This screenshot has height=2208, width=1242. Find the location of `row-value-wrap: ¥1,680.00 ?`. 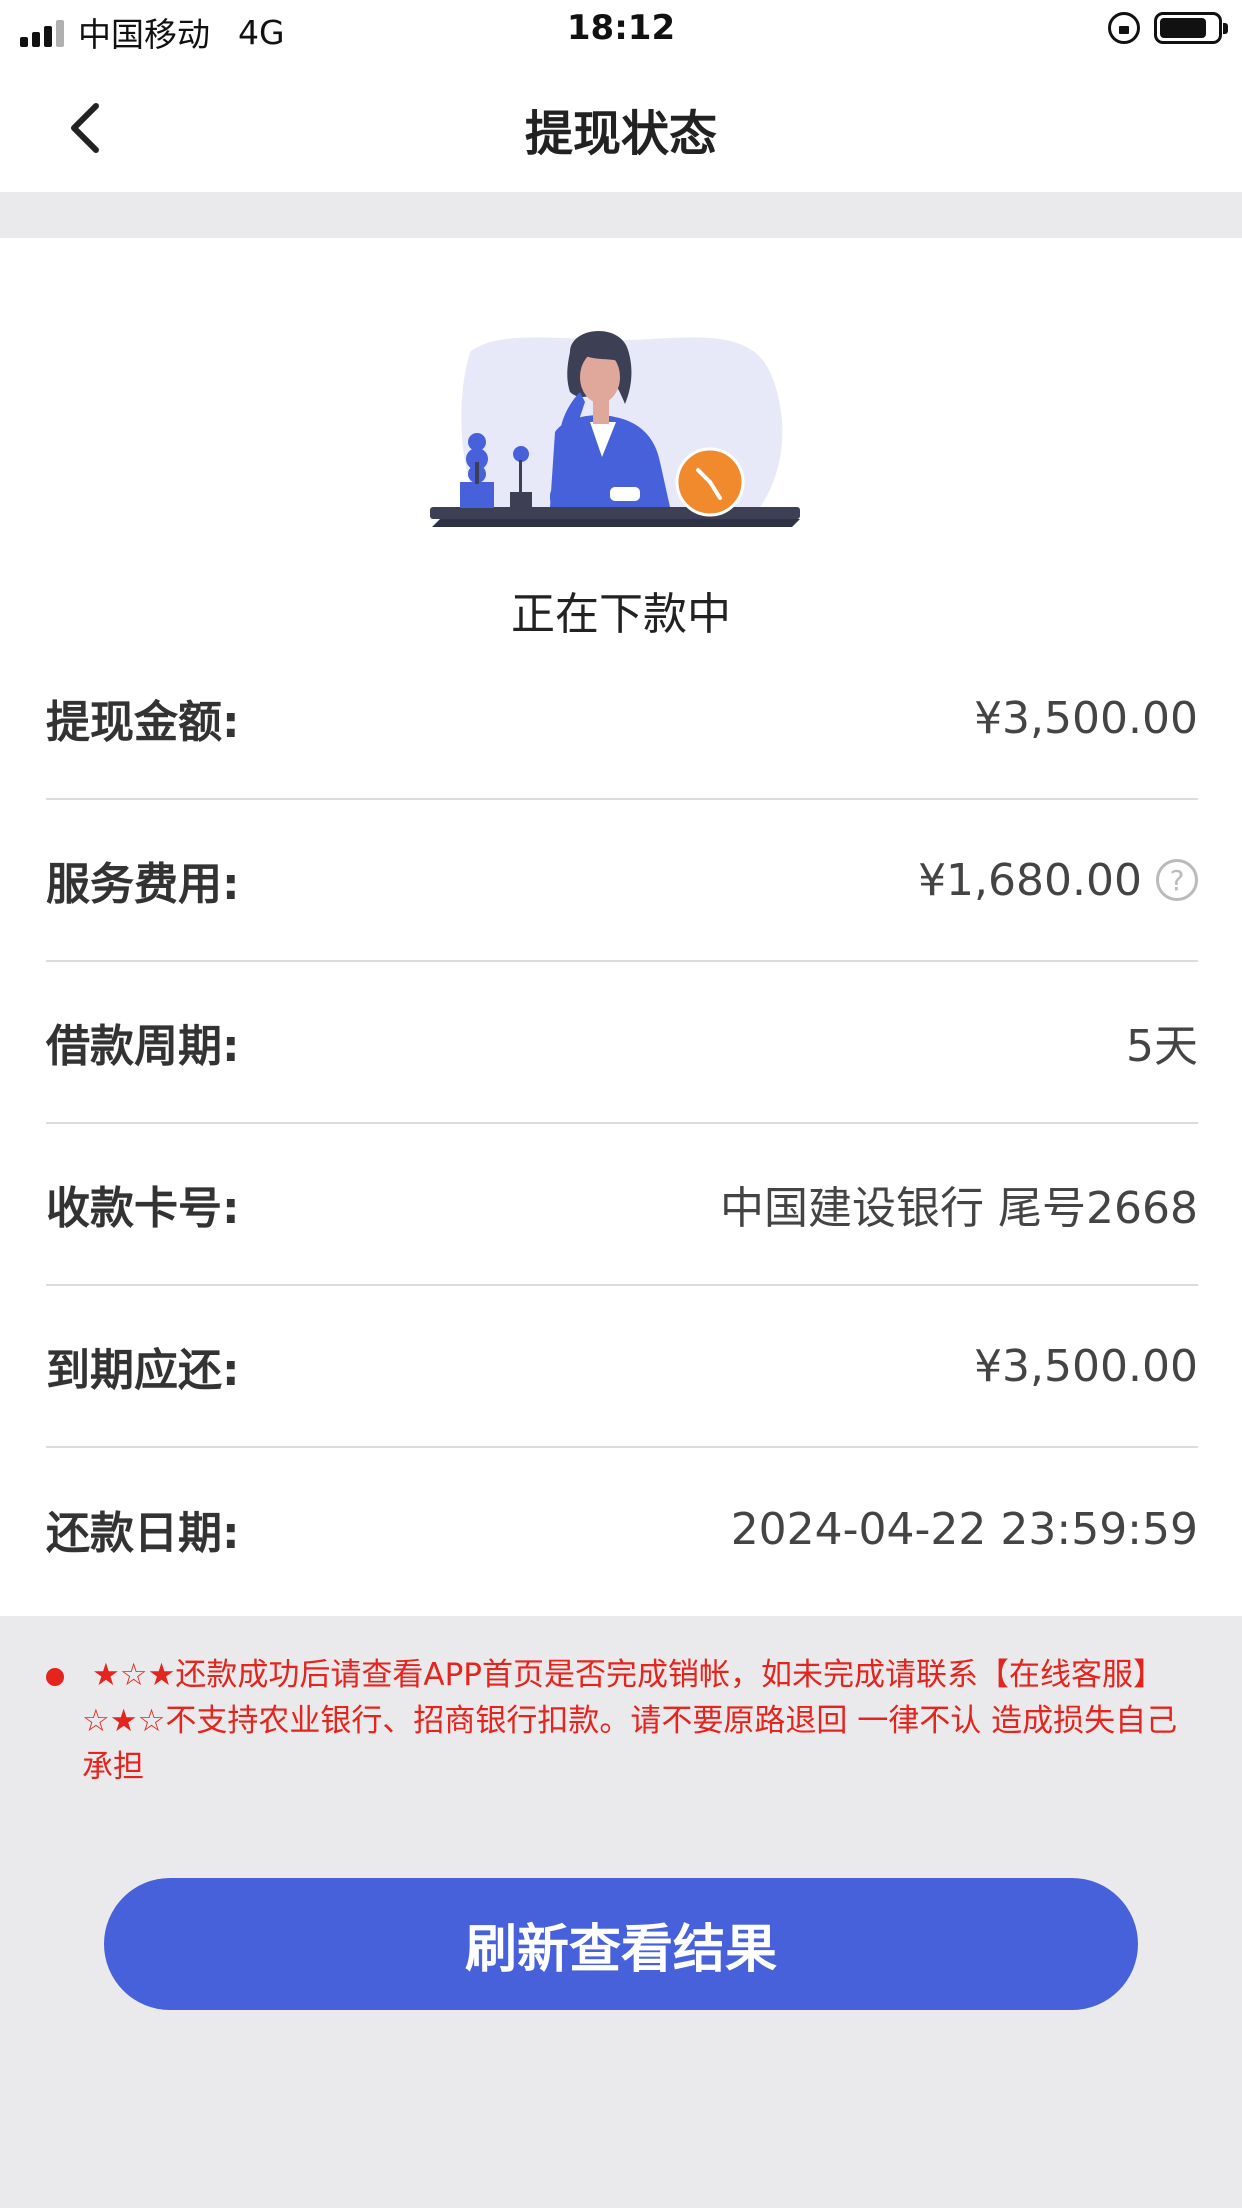

row-value-wrap: ¥1,680.00 ? is located at coordinates (1058, 880).